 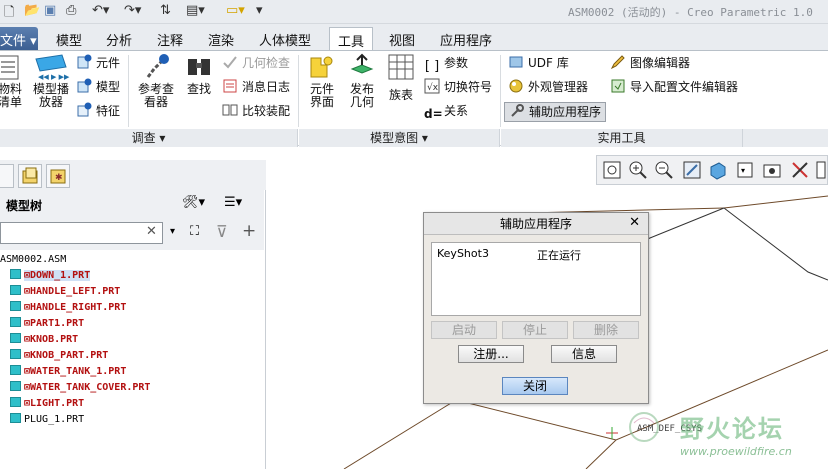 I want to click on tree-item: ⊠WATER_TANK_1.PRT, so click(x=68, y=372).